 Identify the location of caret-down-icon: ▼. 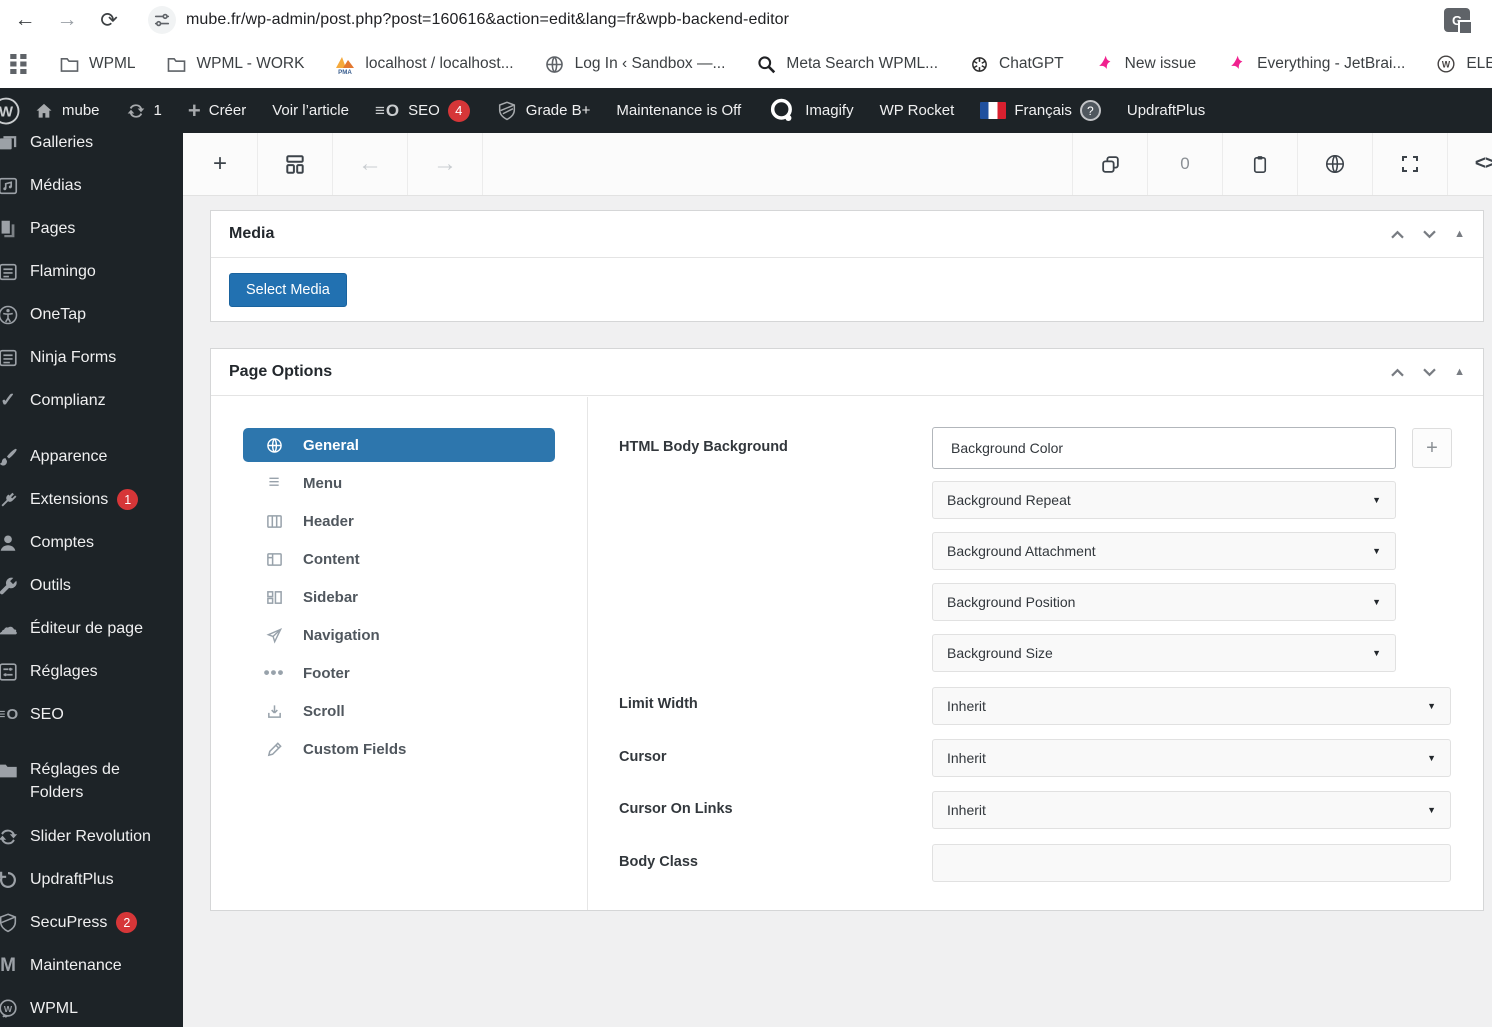
(1376, 500).